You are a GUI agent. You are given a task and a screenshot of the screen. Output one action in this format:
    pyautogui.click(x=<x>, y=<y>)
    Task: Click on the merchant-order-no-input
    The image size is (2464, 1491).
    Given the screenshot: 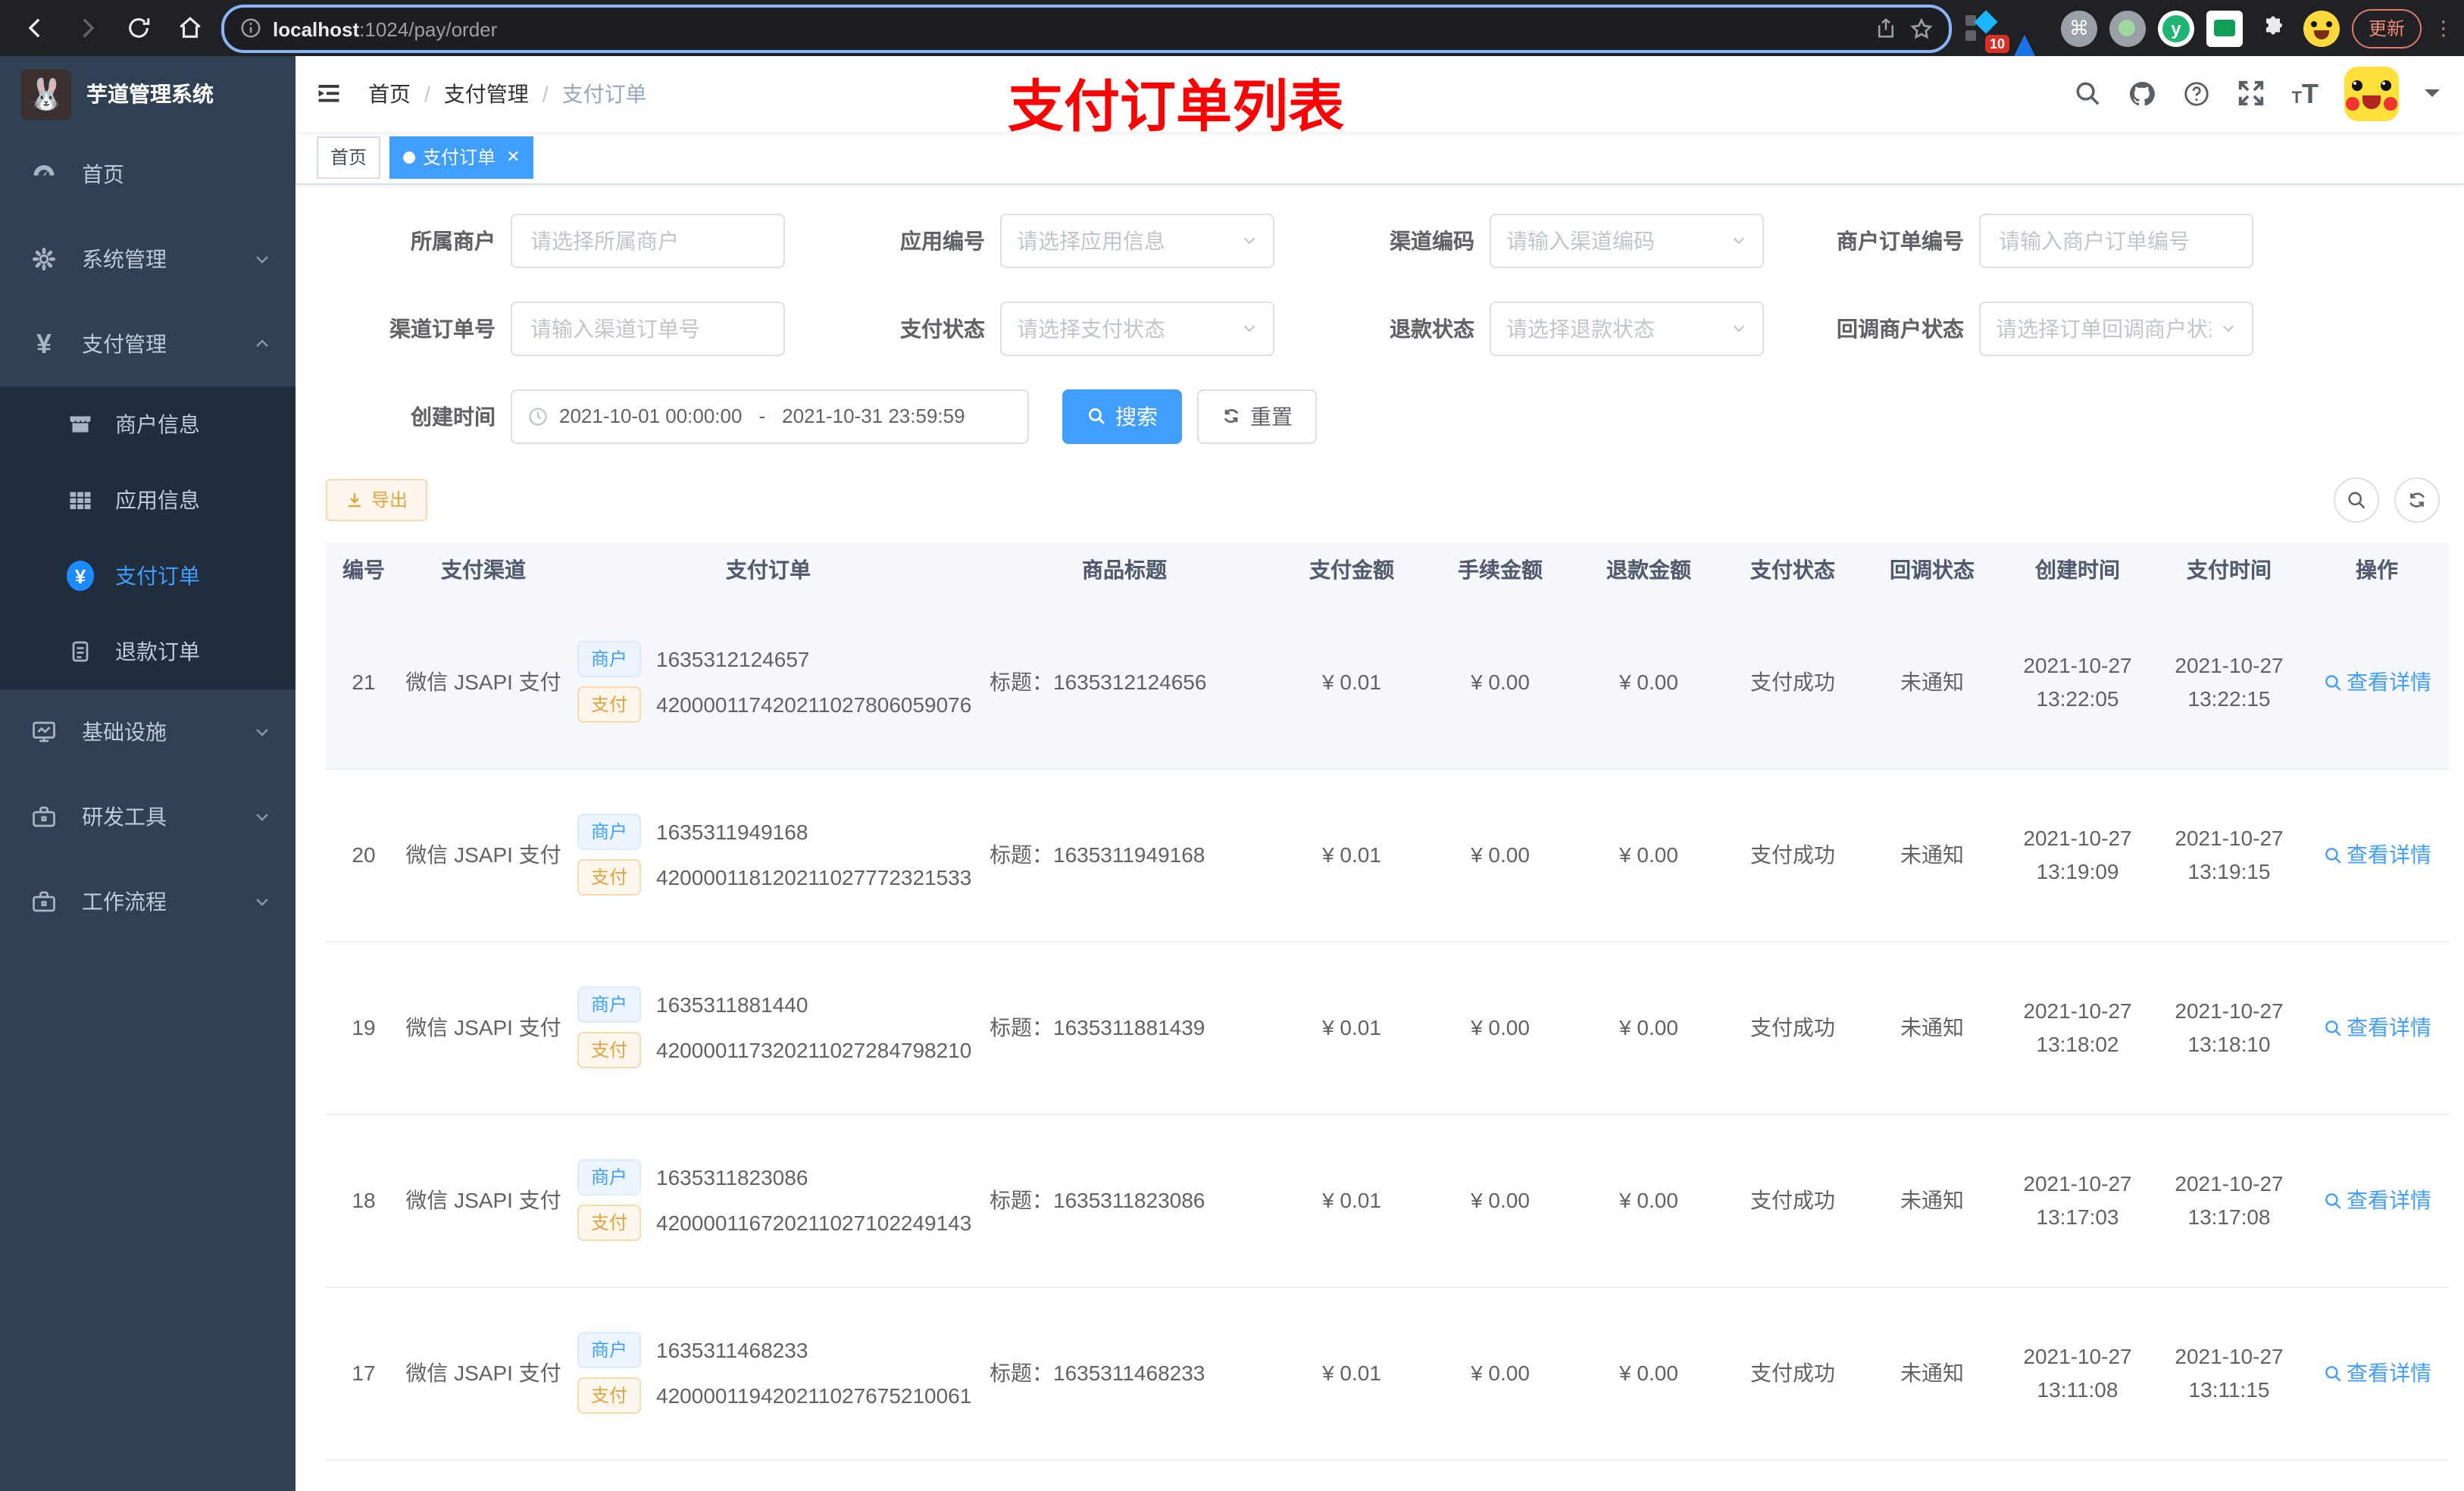 What is the action you would take?
    pyautogui.click(x=2116, y=241)
    